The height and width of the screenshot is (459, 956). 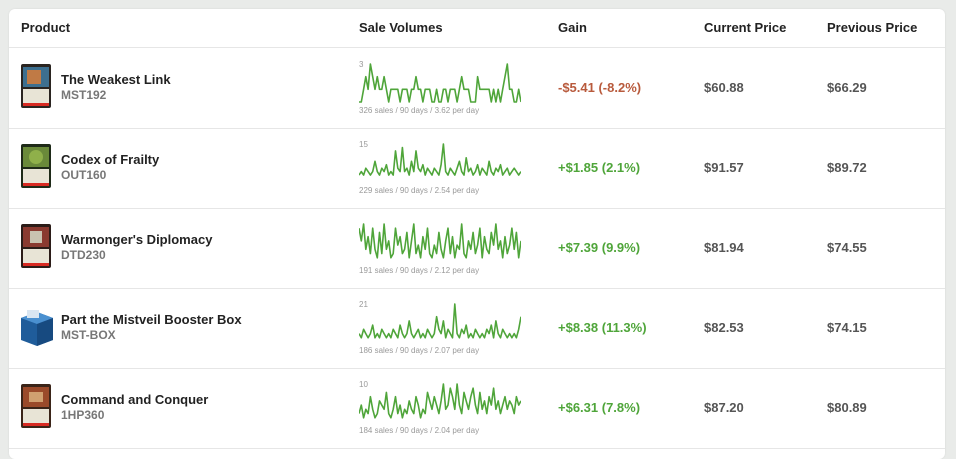 I want to click on previous-price: $89.72, so click(x=847, y=167).